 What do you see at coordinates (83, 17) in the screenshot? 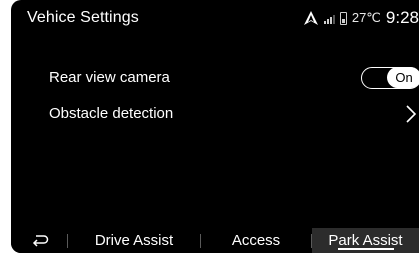
I see `page-title: Vehice Settings` at bounding box center [83, 17].